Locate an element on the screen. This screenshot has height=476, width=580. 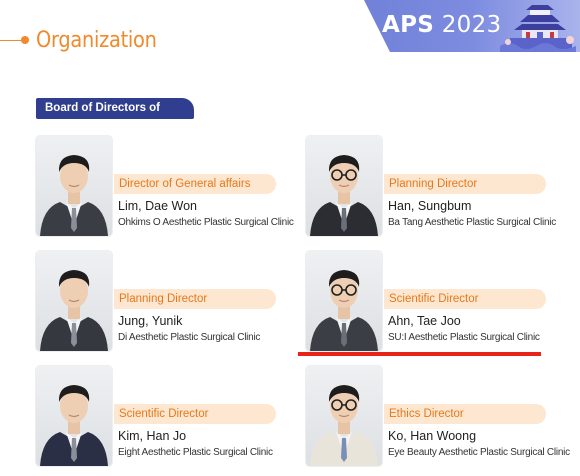
member-role: Director of General affairs is located at coordinates (195, 184).